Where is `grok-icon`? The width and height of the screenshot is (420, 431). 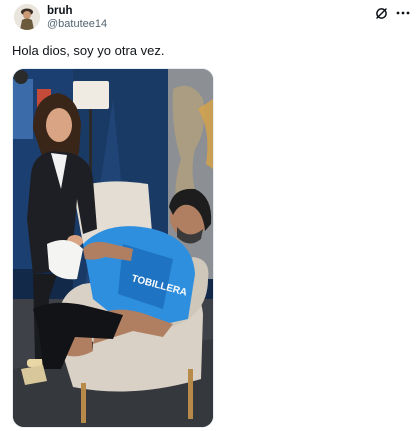 grok-icon is located at coordinates (381, 13).